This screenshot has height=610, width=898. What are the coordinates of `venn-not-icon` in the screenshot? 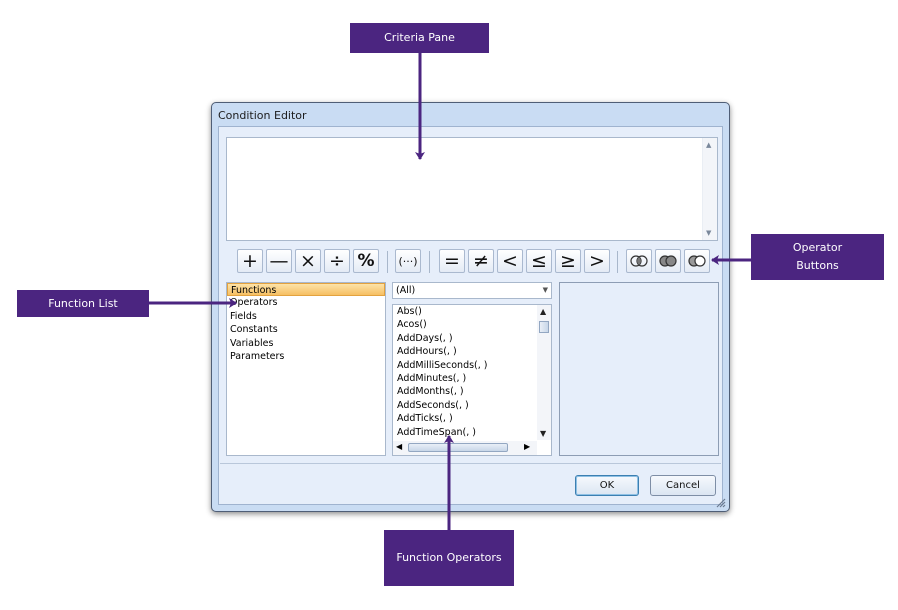 It's located at (697, 261).